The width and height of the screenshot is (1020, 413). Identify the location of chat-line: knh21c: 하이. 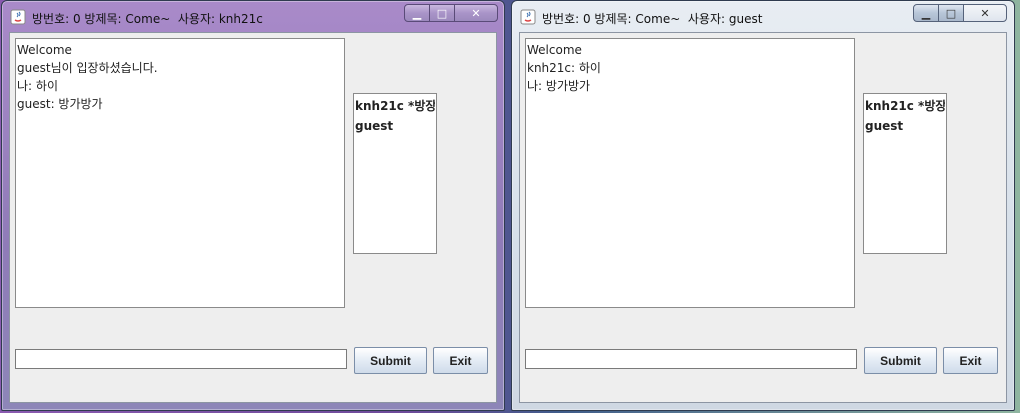
(564, 68).